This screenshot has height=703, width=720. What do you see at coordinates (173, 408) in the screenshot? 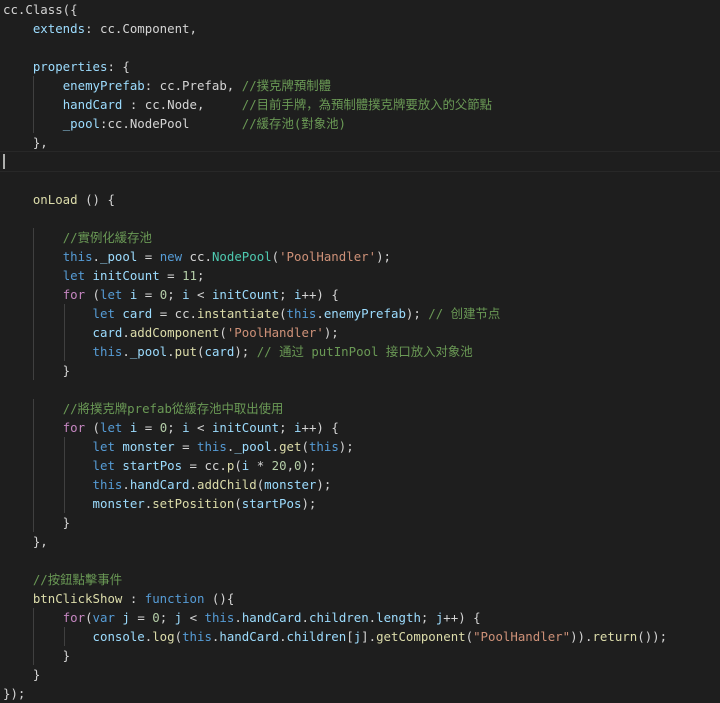
I see `code-token: //將撲克牌prefab從緩存池中取出使用` at bounding box center [173, 408].